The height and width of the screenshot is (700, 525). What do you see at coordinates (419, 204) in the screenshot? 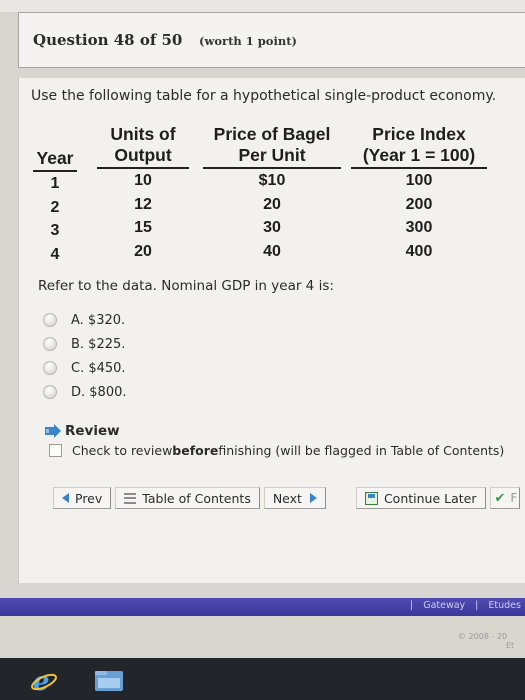
I see `cell-index-2: 200` at bounding box center [419, 204].